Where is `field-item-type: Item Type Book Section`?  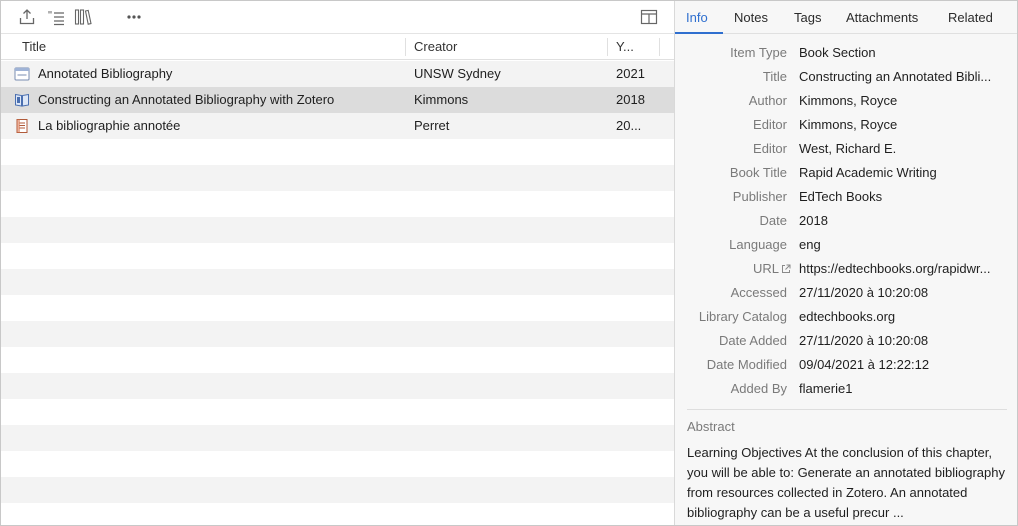
field-item-type: Item Type Book Section is located at coordinates (846, 53).